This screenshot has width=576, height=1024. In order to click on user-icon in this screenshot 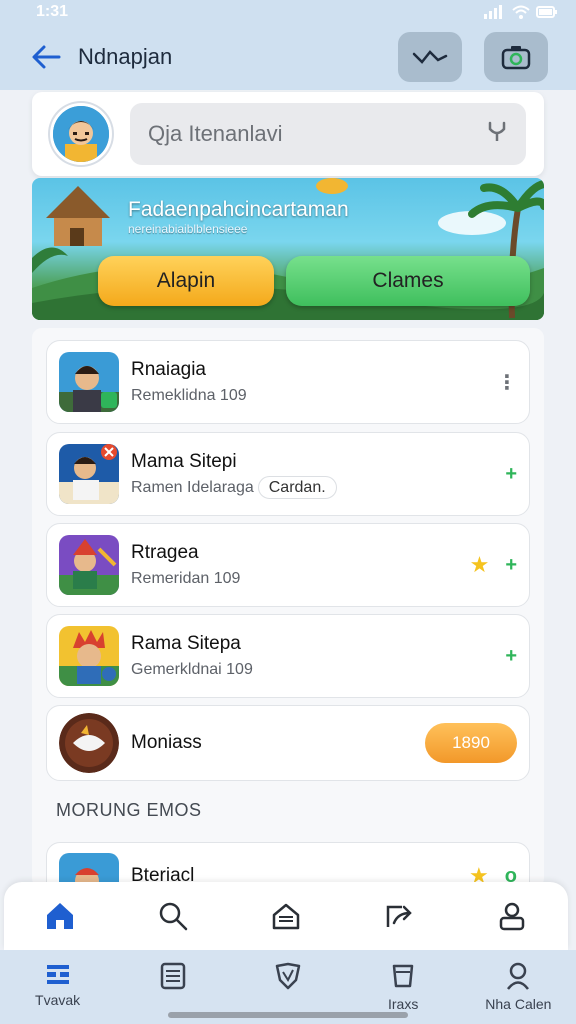, I will do `click(518, 976)`.